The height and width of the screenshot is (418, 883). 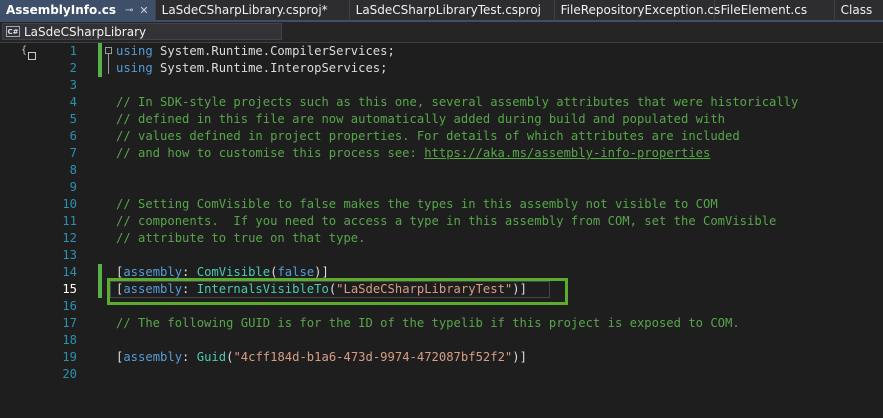 What do you see at coordinates (222, 272) in the screenshot?
I see `line-content: [assembly: ComVisible(false)]` at bounding box center [222, 272].